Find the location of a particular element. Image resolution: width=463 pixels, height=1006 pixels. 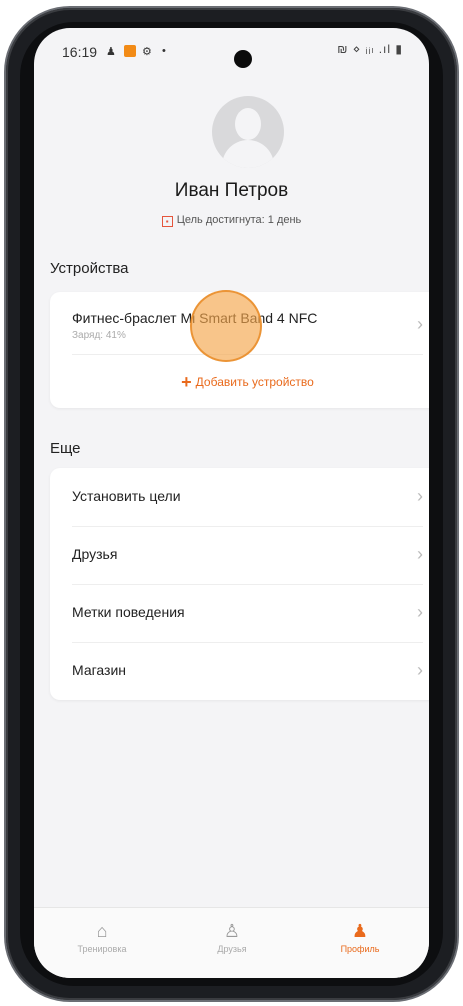

tab-workout: ⌂ Тренировка is located at coordinates (102, 937).